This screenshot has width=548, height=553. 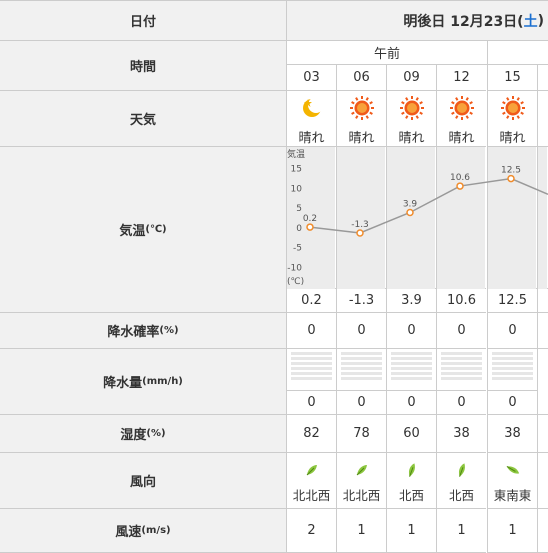 I want to click on temp-data-label: -1.3, so click(x=360, y=225).